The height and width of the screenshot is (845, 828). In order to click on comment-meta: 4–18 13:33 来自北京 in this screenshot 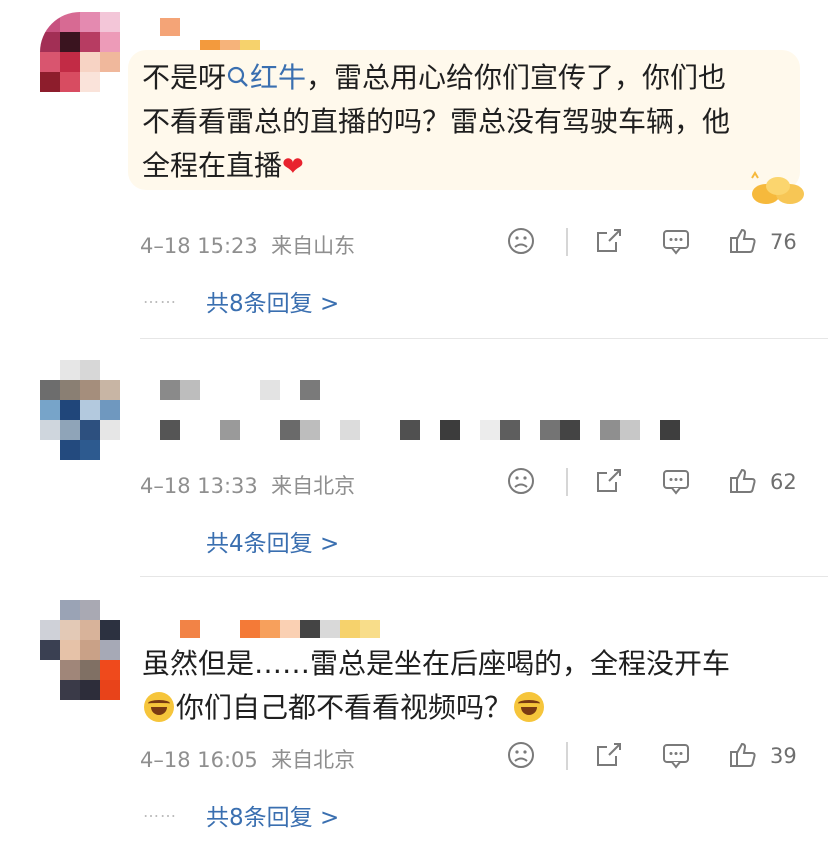, I will do `click(247, 485)`.